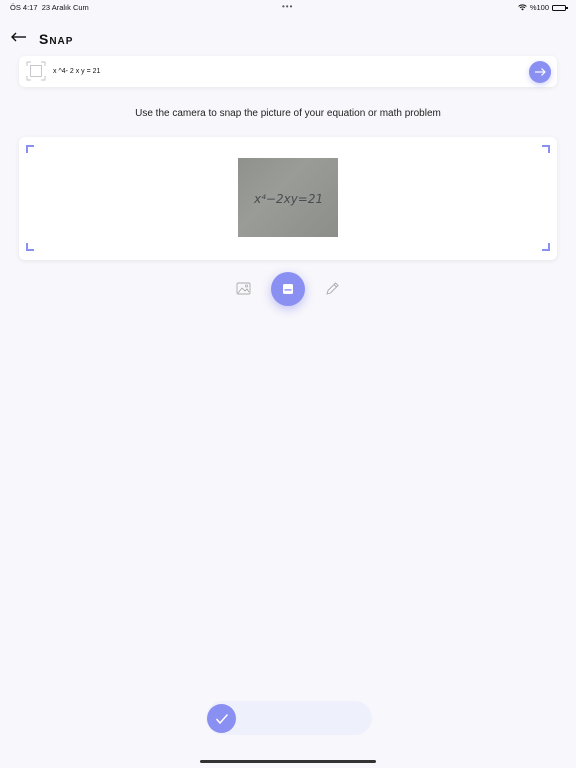 This screenshot has width=576, height=768. What do you see at coordinates (546, 247) in the screenshot?
I see `crop-corner-bottom-right` at bounding box center [546, 247].